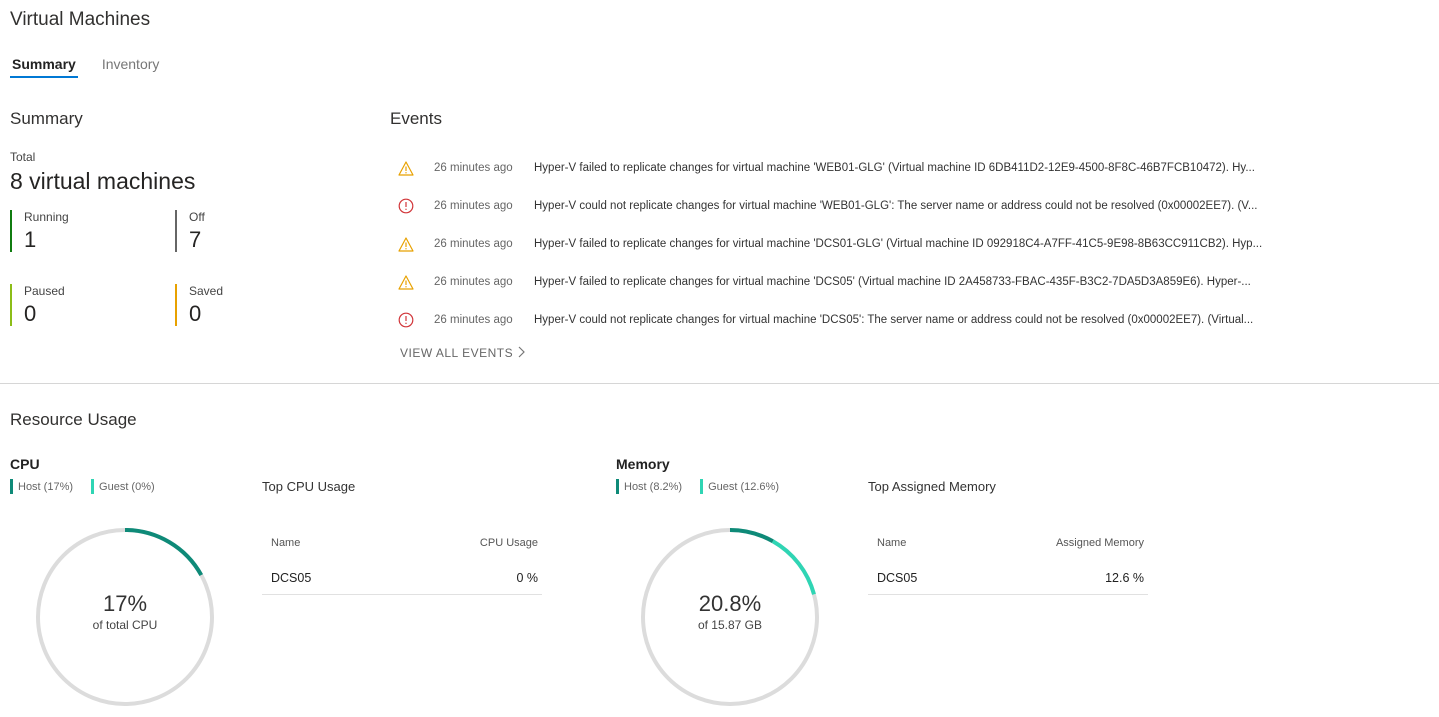 This screenshot has width=1439, height=717. Describe the element at coordinates (730, 625) in the screenshot. I see `memory-donut-caption: of 15.87 GB` at that location.